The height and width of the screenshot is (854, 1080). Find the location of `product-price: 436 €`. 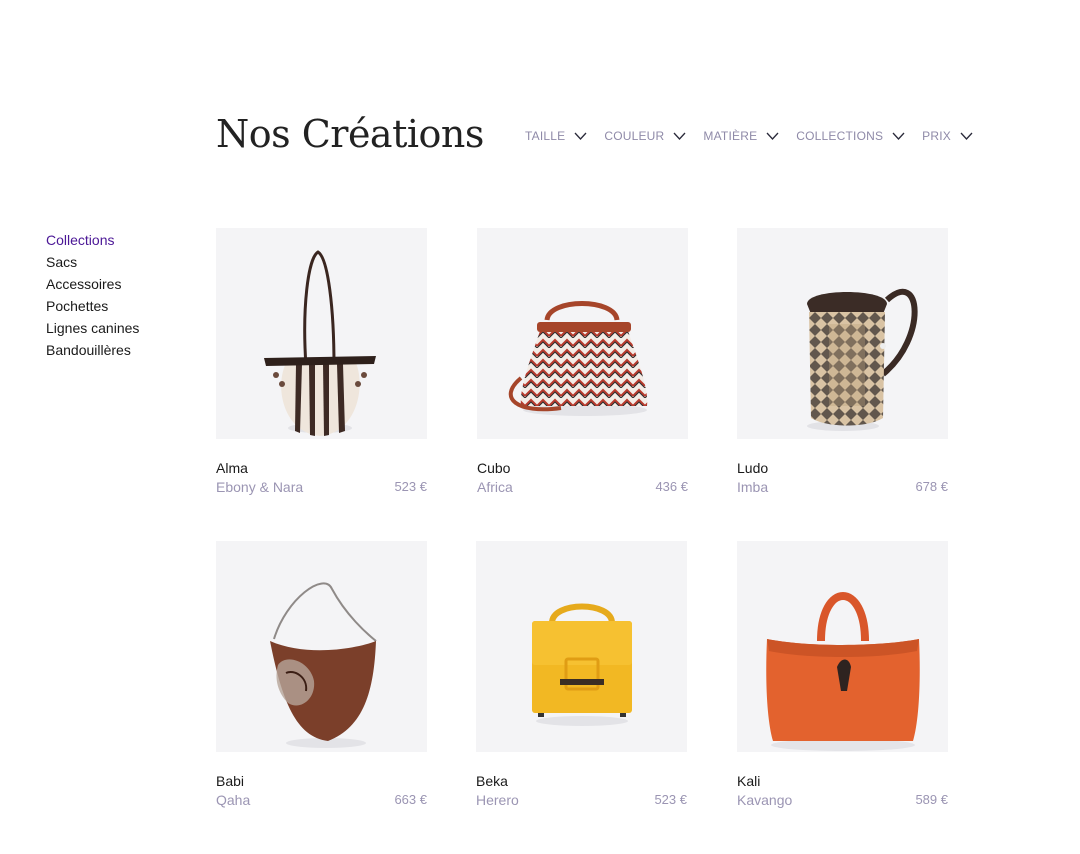

product-price: 436 € is located at coordinates (671, 486).